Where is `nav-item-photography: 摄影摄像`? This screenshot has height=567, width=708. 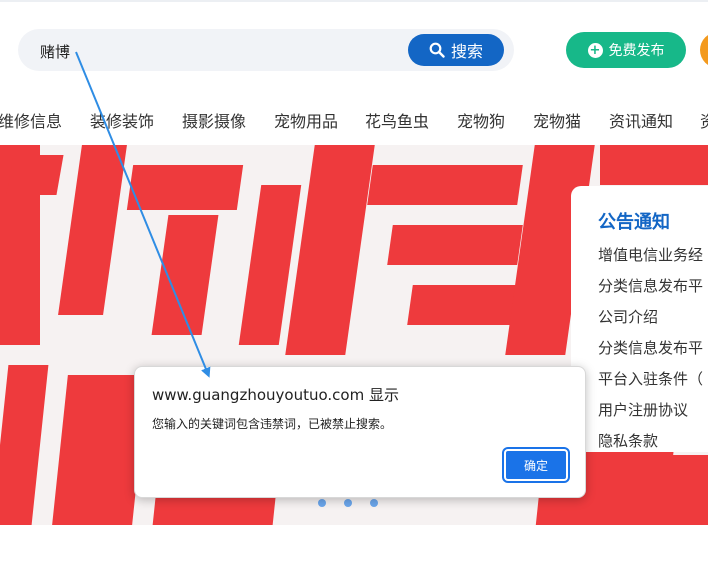 nav-item-photography: 摄影摄像 is located at coordinates (214, 120).